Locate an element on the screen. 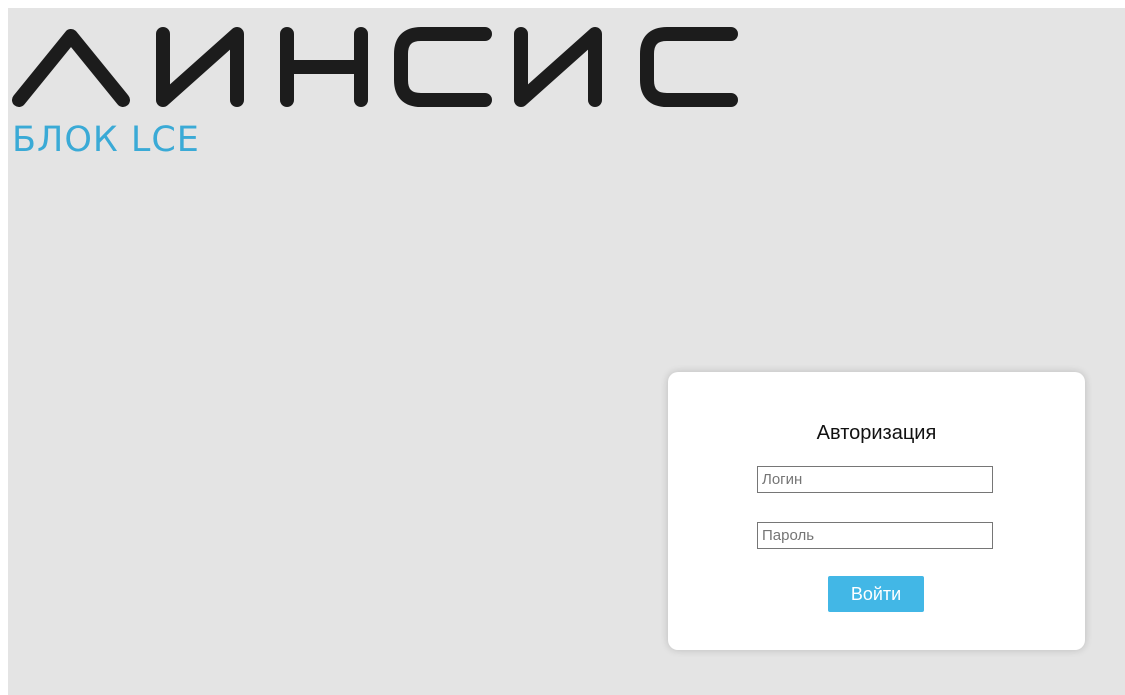  login-button: Войти is located at coordinates (876, 594).